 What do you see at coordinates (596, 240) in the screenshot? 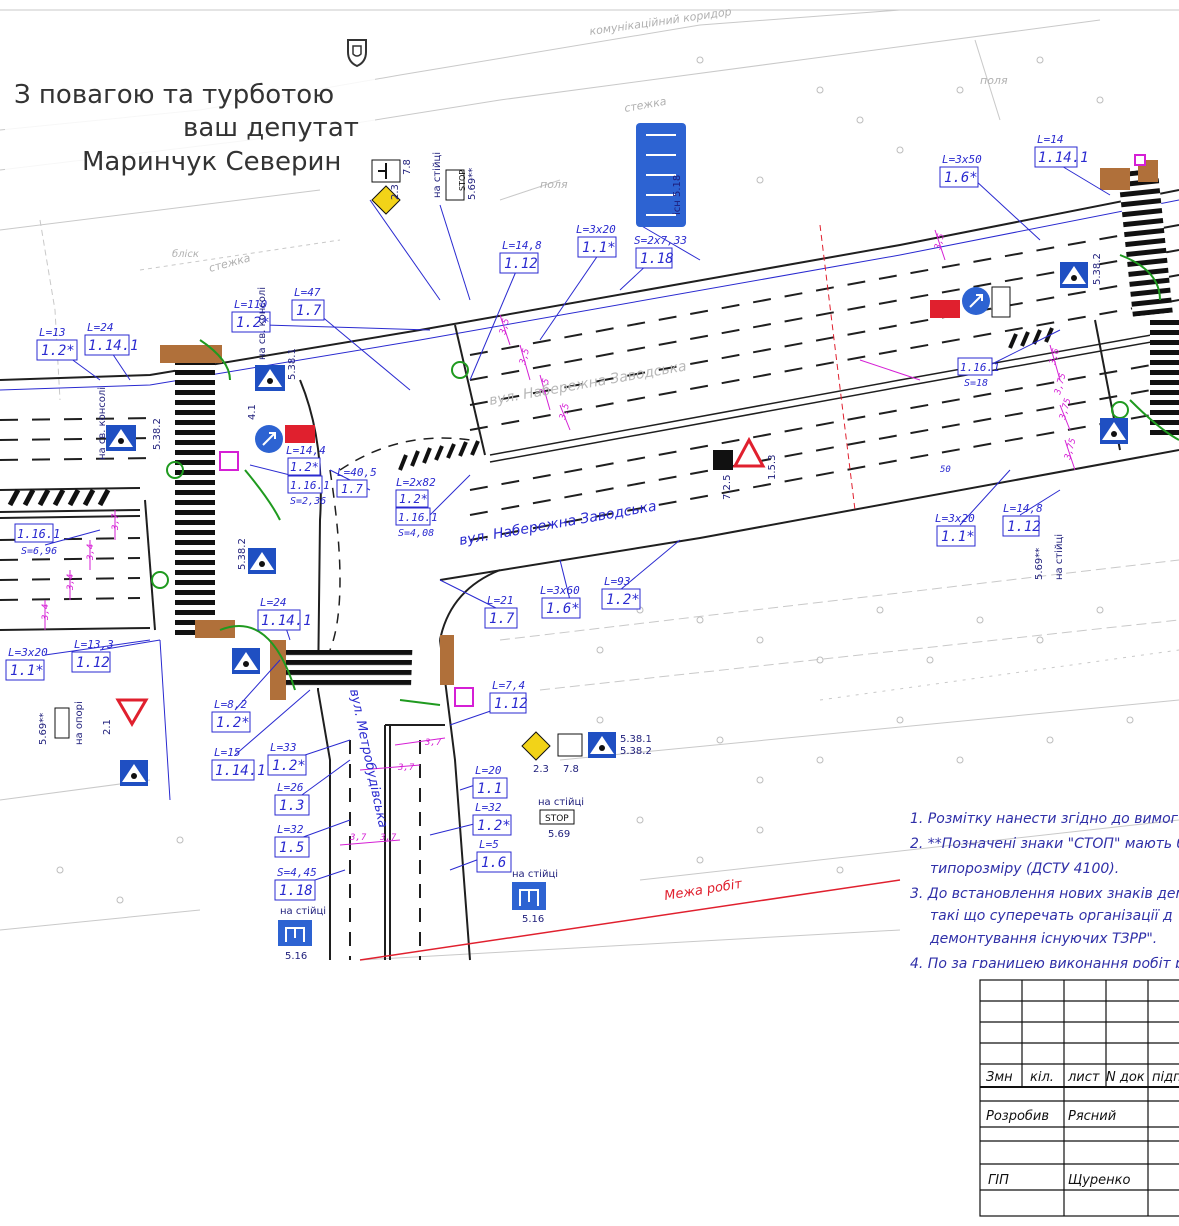
I see `marking-m6: L=3x20 1.1*` at bounding box center [596, 240].